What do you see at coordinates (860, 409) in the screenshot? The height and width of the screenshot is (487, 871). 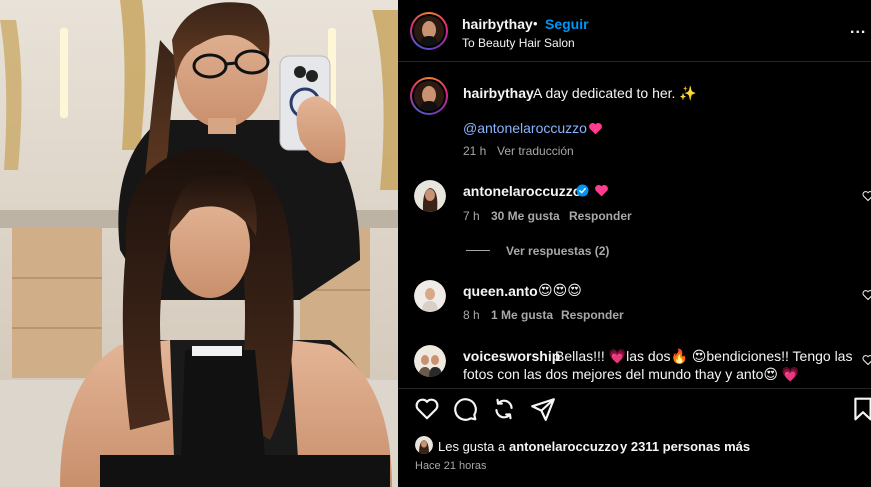 I see `bookmark-icon` at bounding box center [860, 409].